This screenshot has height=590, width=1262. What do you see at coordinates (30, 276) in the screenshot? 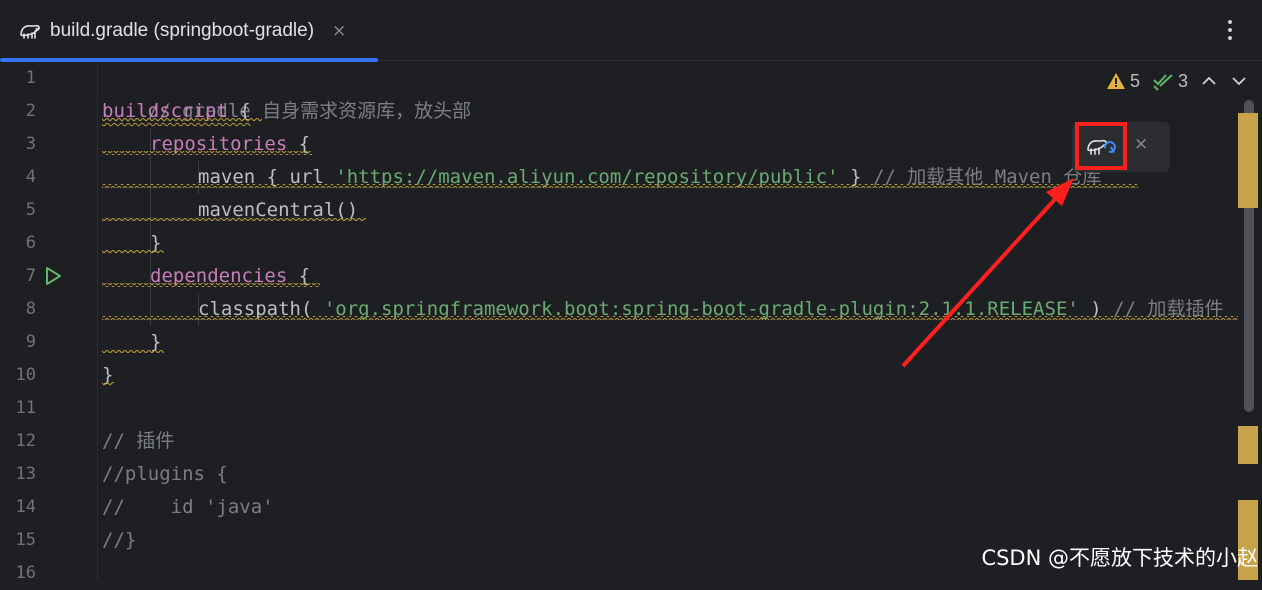
I see `line-number: 7` at bounding box center [30, 276].